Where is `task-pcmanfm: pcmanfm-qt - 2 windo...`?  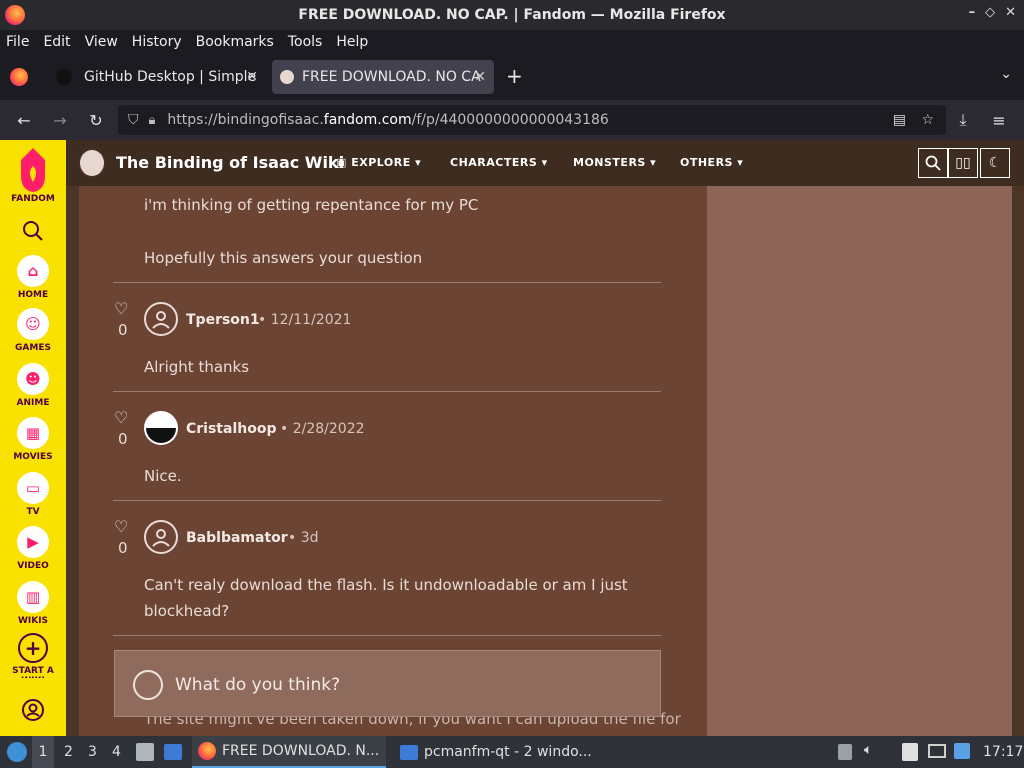 task-pcmanfm: pcmanfm-qt - 2 windo... is located at coordinates (494, 752).